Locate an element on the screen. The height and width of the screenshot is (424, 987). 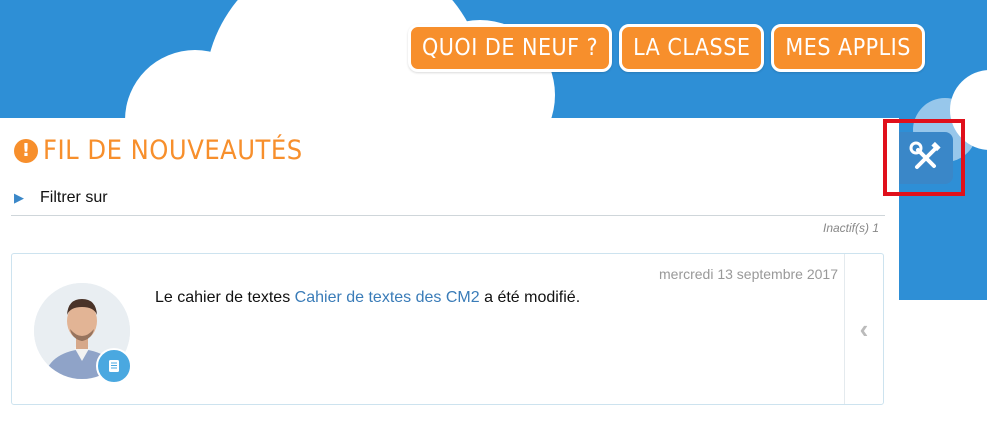
notebook-link: Cahier de textes des CM2 is located at coordinates (387, 297).